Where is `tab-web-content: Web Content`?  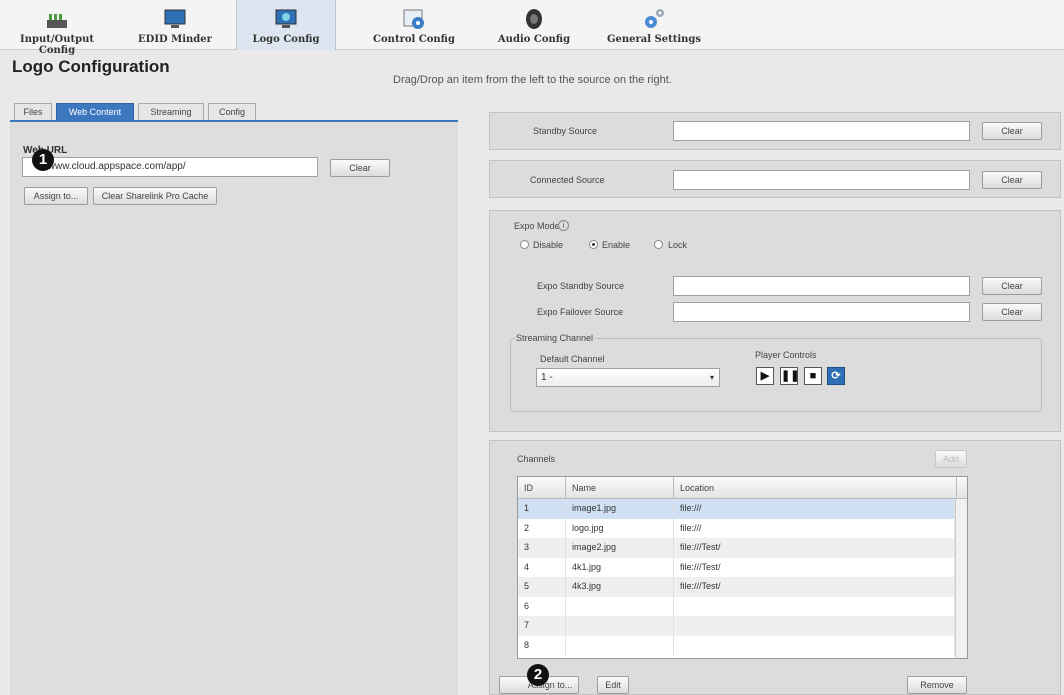 tab-web-content: Web Content is located at coordinates (95, 112).